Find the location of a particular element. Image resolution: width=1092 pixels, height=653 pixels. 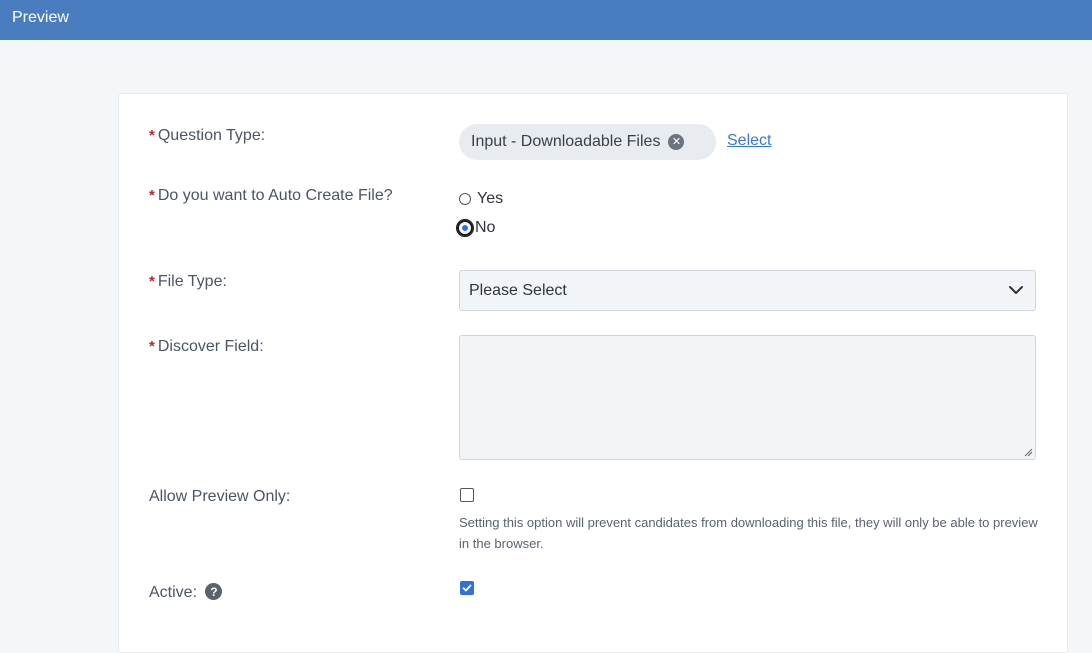

radio-option-yes: Yes is located at coordinates (481, 199).